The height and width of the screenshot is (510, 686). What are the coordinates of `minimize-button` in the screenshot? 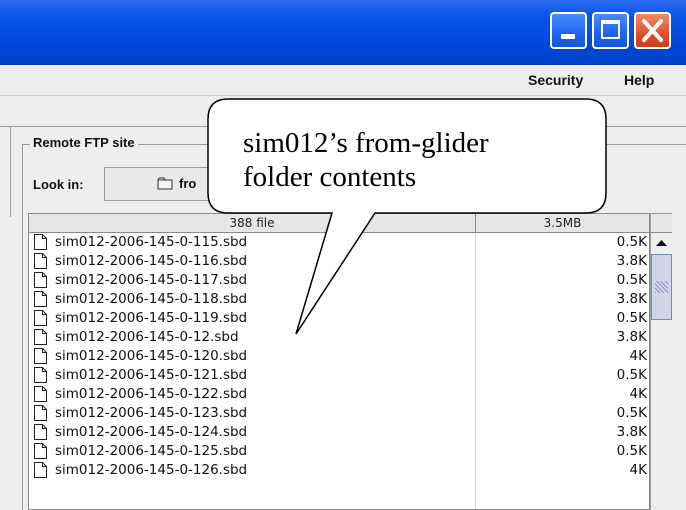 It's located at (568, 30).